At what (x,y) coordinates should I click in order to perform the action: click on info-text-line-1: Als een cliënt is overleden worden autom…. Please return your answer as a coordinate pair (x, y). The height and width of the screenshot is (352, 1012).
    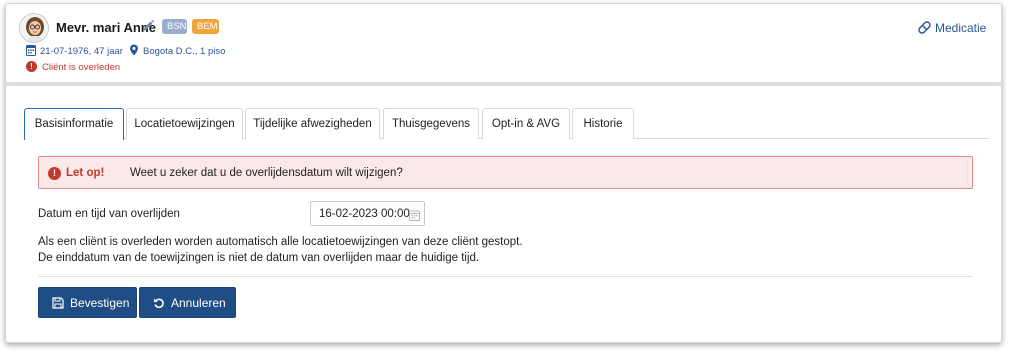
    Looking at the image, I should click on (280, 242).